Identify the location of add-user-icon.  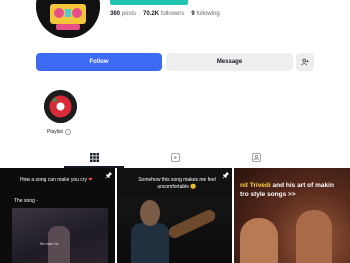
(305, 62).